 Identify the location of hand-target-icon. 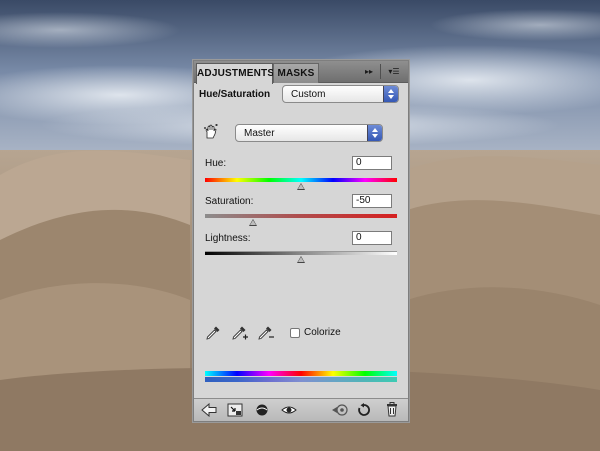
(211, 134).